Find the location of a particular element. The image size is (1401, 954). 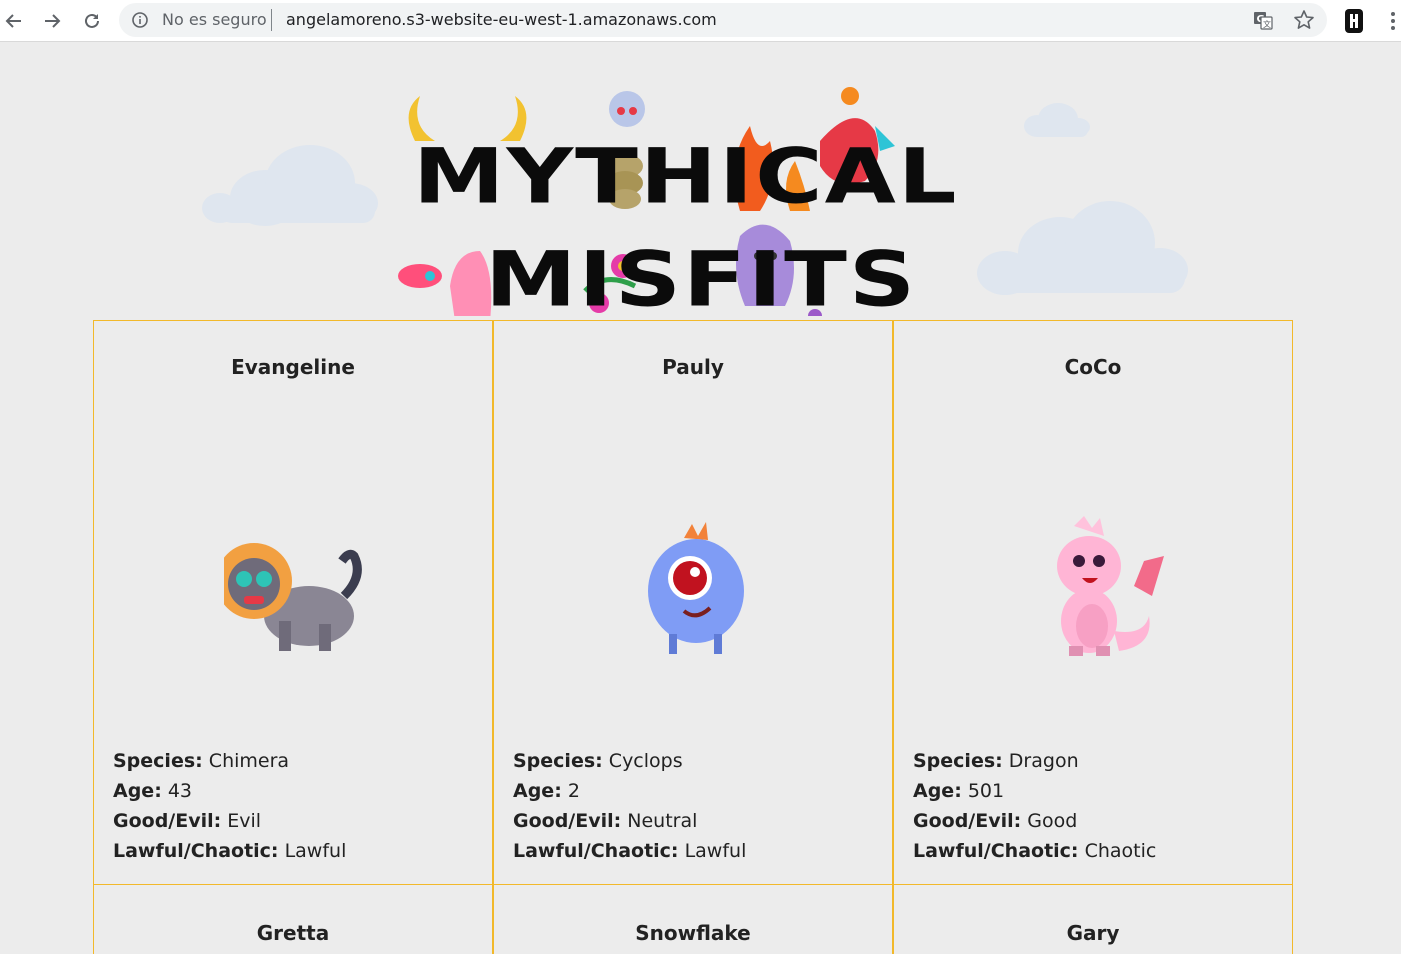

species-value: Chimera is located at coordinates (249, 761).